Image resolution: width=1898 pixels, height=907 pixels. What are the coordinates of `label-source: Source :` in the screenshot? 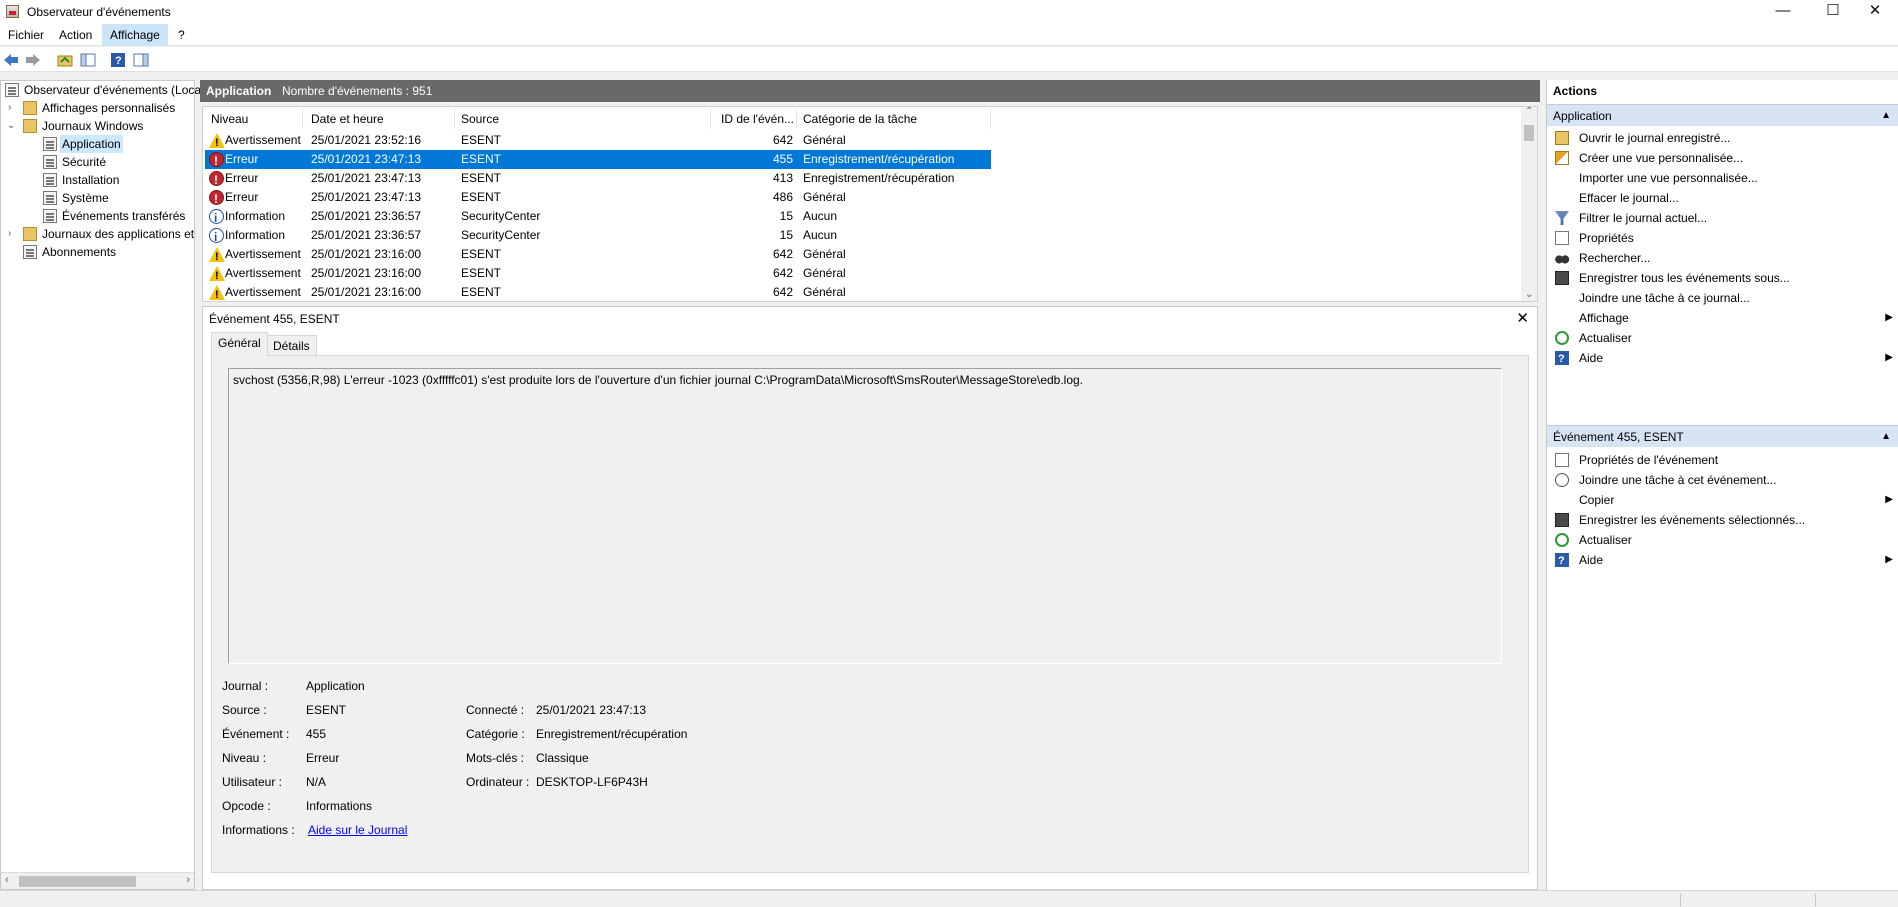 It's located at (244, 710).